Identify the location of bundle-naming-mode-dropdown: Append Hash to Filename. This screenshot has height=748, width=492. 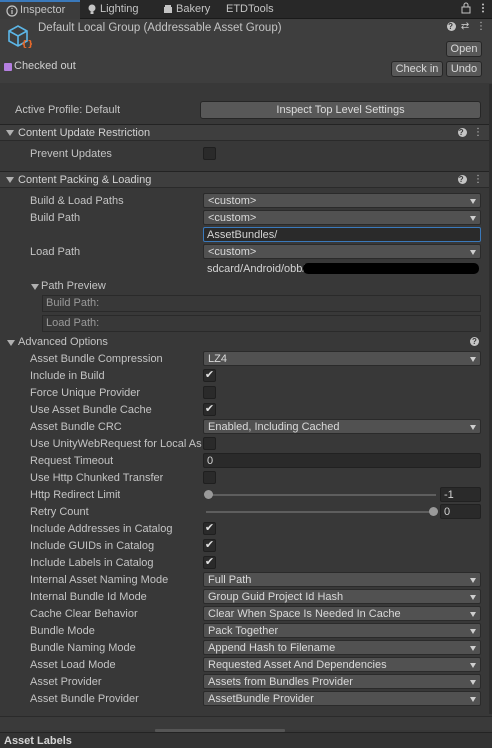
(342, 647).